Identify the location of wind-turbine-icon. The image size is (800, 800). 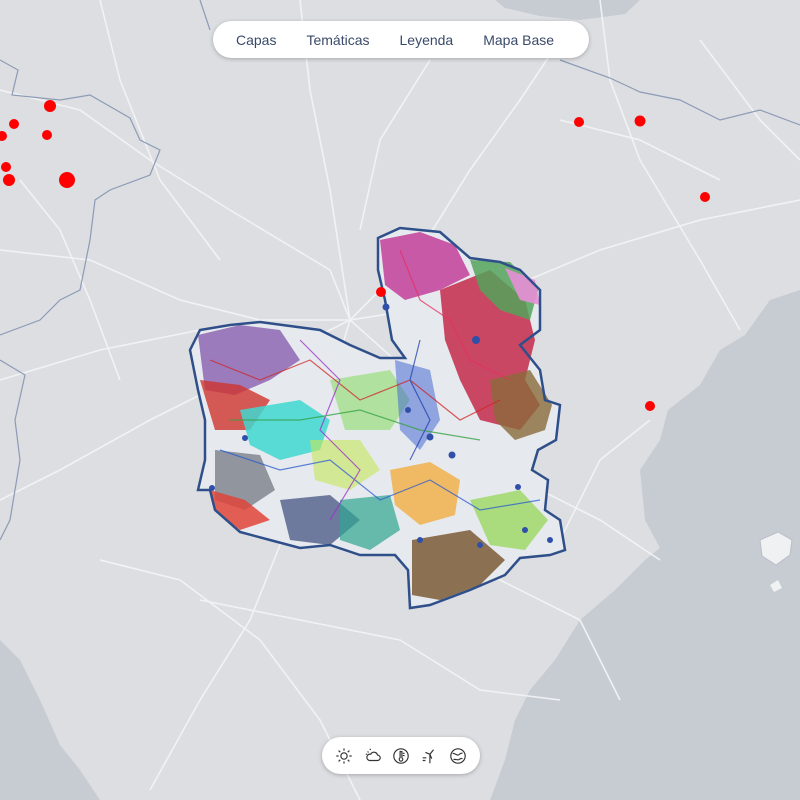
(429, 756).